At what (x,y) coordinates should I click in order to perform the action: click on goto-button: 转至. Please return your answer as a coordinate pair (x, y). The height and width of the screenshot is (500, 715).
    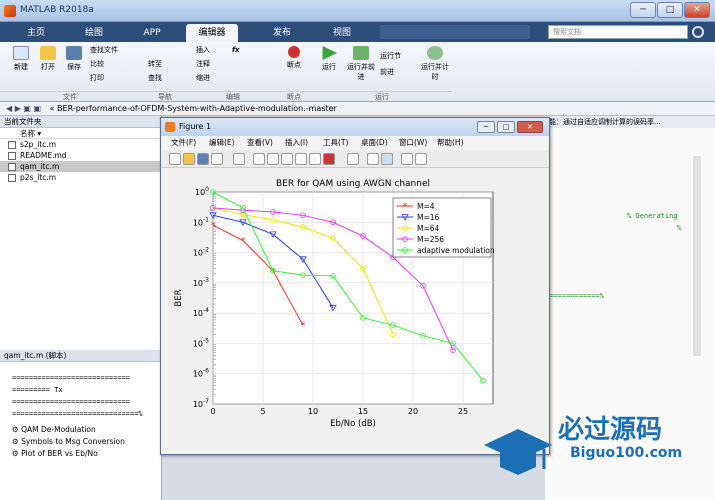
    Looking at the image, I should click on (155, 64).